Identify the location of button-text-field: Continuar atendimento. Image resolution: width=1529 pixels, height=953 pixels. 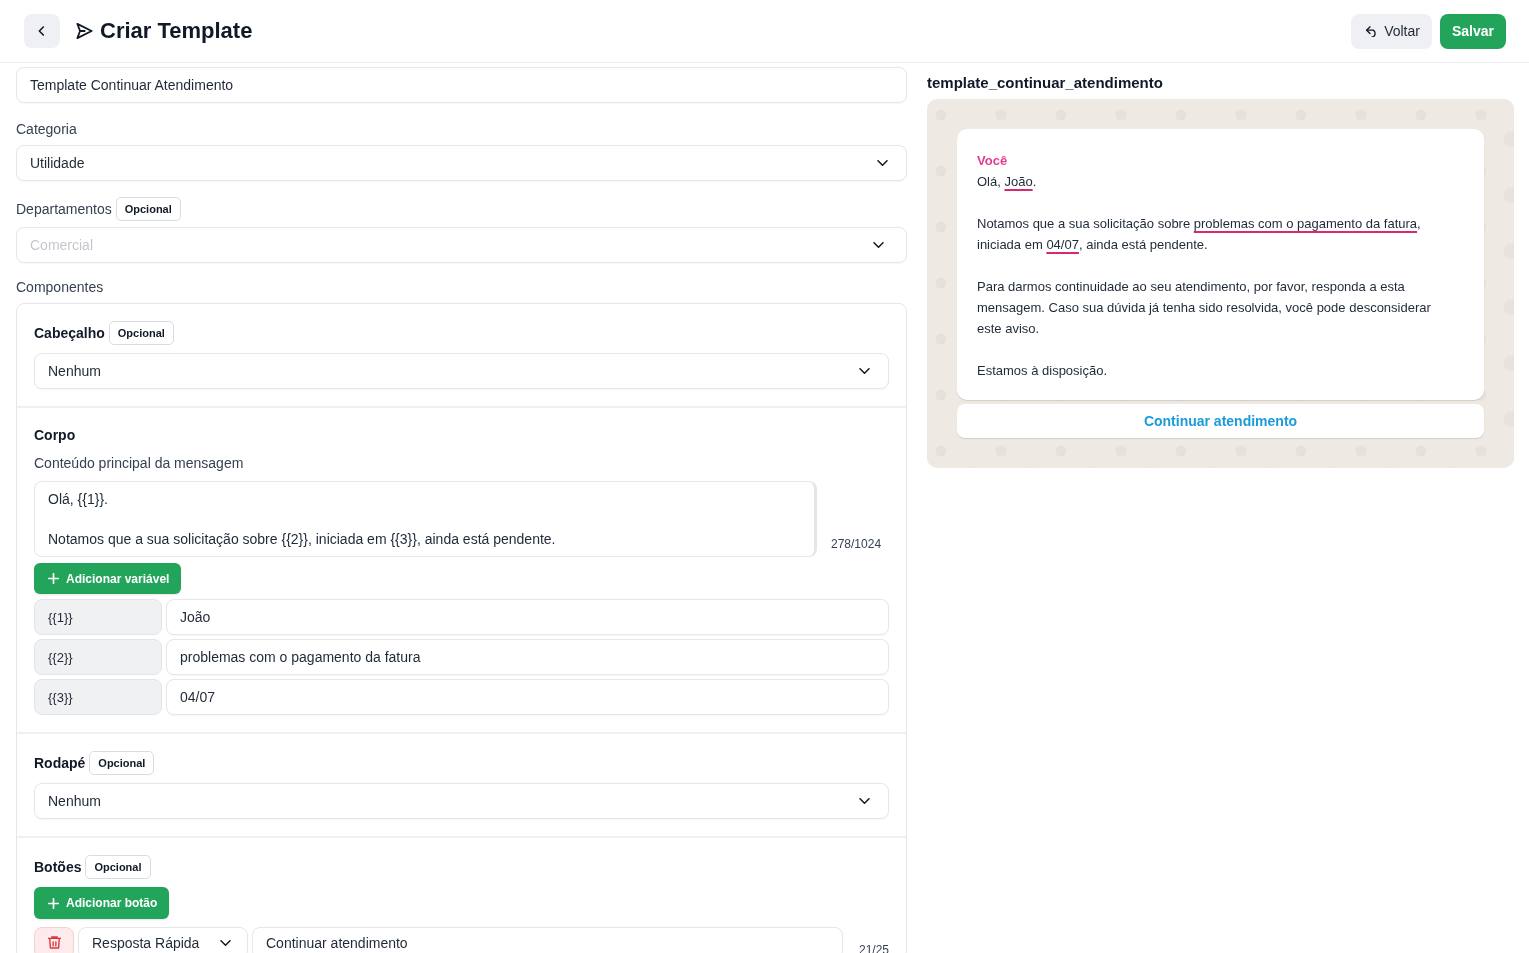
(547, 940).